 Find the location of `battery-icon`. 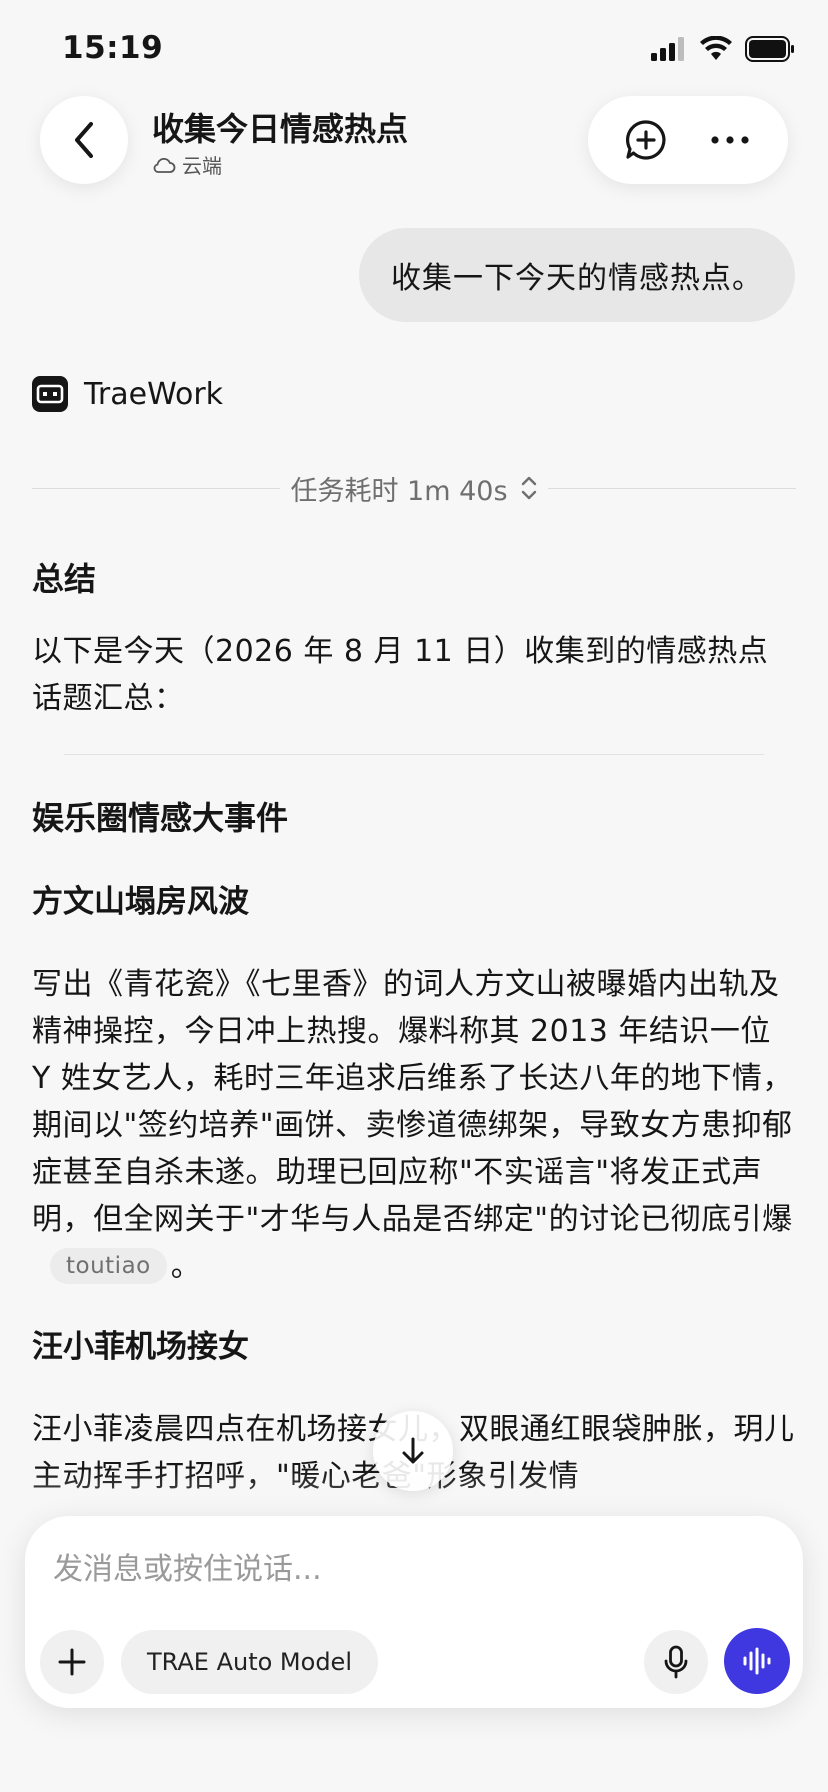

battery-icon is located at coordinates (769, 49).